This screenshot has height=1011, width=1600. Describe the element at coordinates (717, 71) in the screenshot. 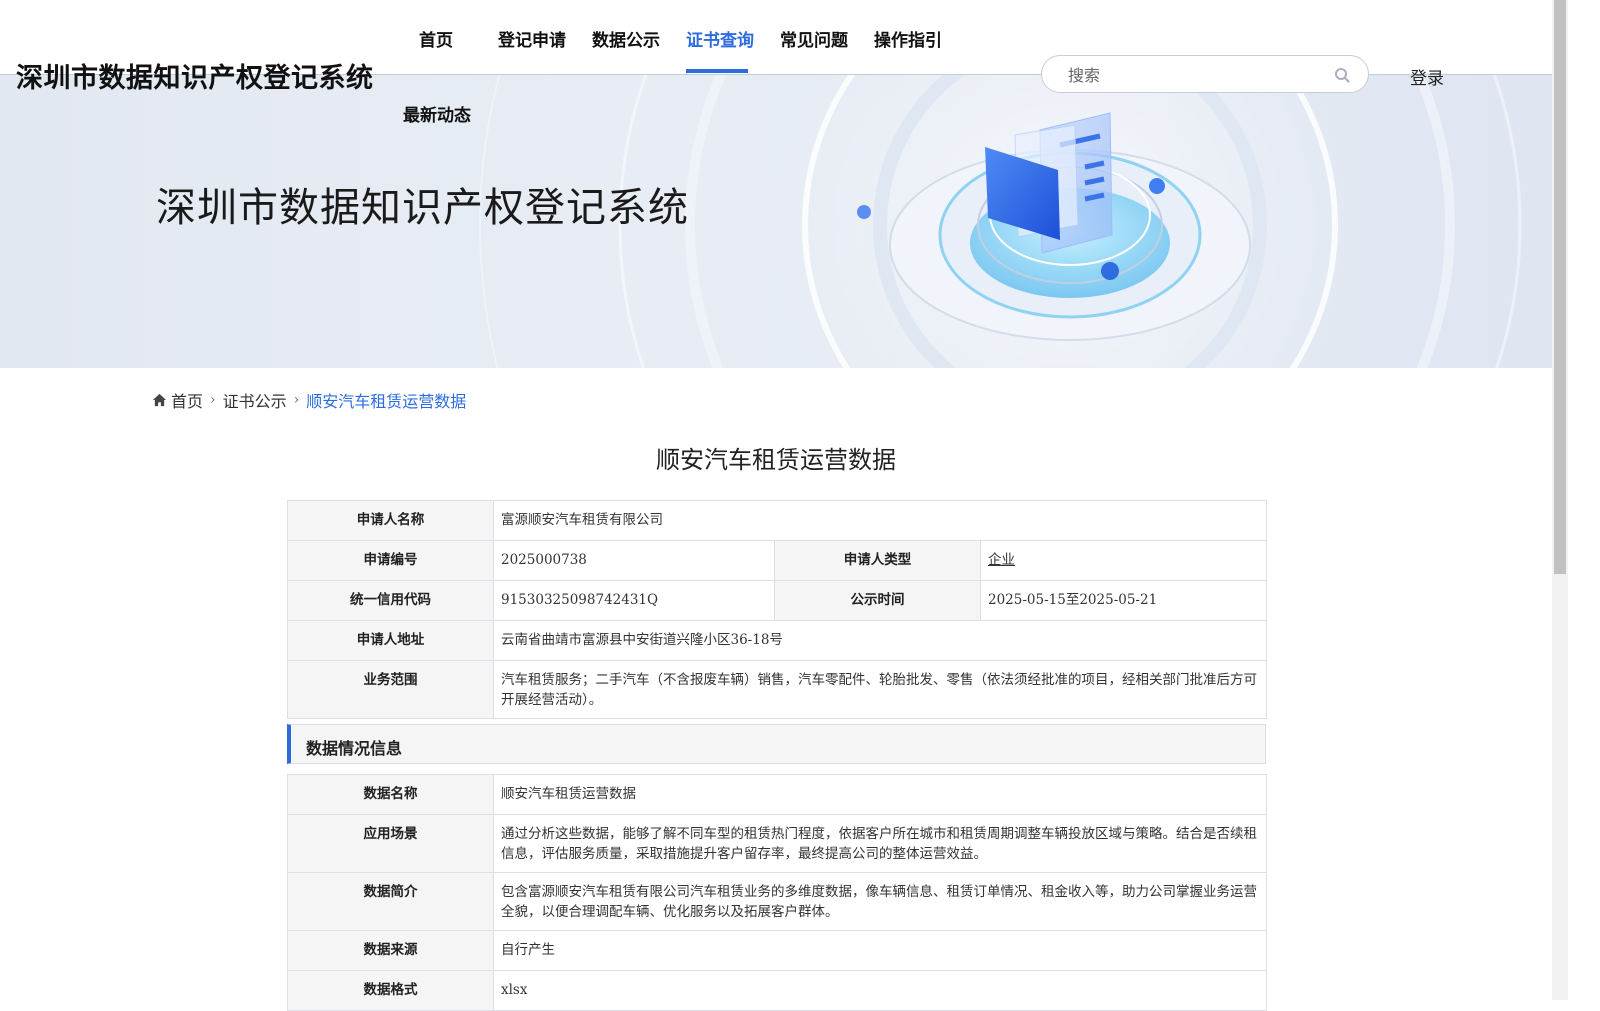

I see `nav-active-indicator` at that location.